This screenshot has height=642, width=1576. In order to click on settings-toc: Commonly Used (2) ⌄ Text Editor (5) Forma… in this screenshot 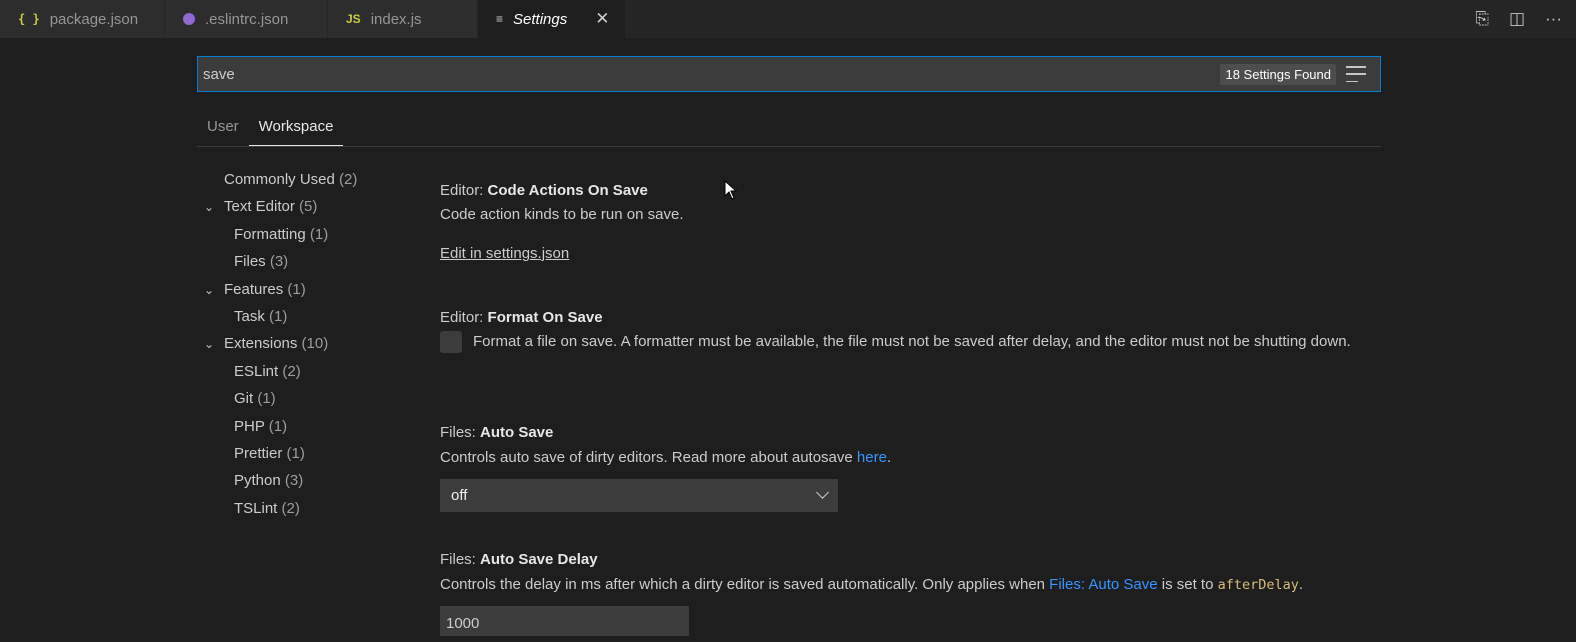, I will do `click(310, 344)`.